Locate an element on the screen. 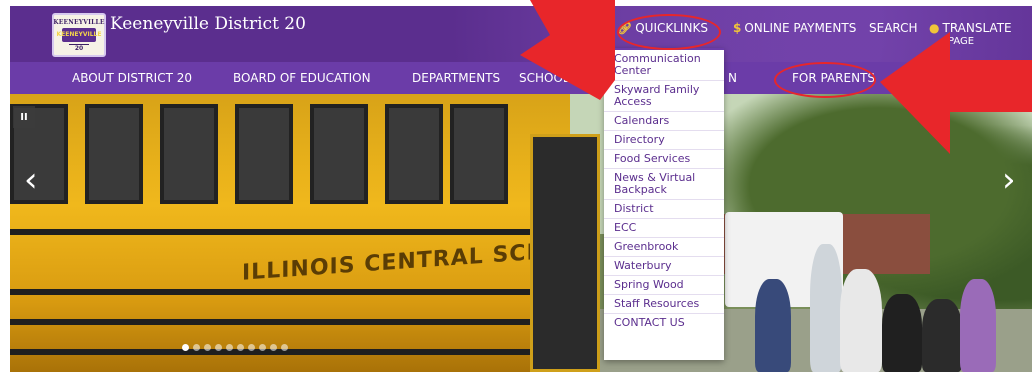 Image resolution: width=1032 pixels, height=372 pixels. quicklinks-menu-item: Communication Center is located at coordinates (664, 65).